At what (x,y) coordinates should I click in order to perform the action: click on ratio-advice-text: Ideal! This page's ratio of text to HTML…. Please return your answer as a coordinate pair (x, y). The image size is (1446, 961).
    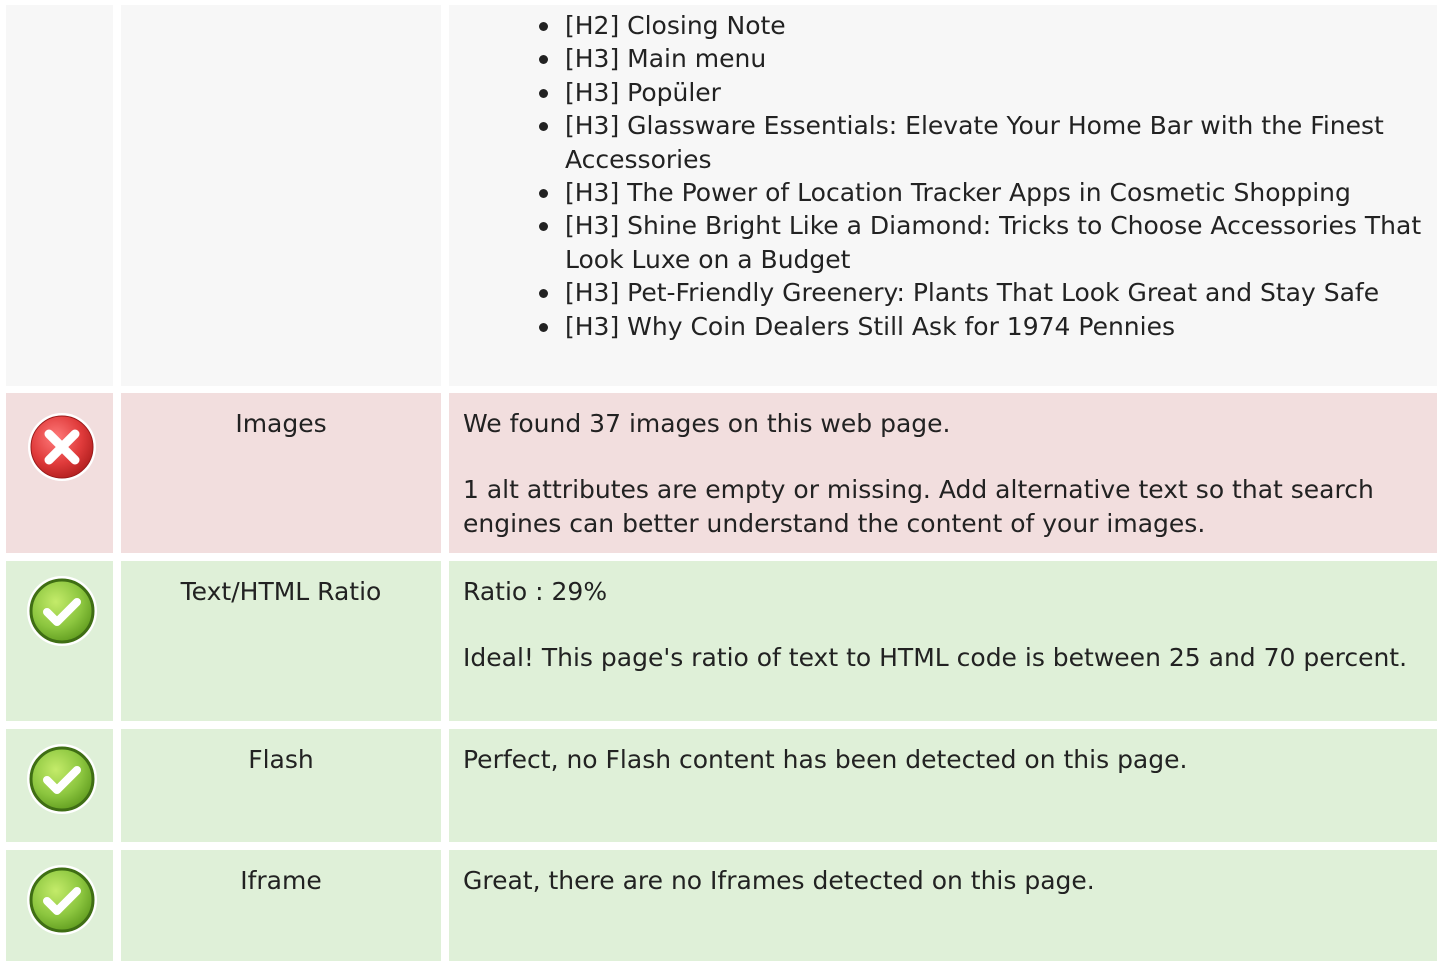
    Looking at the image, I should click on (935, 658).